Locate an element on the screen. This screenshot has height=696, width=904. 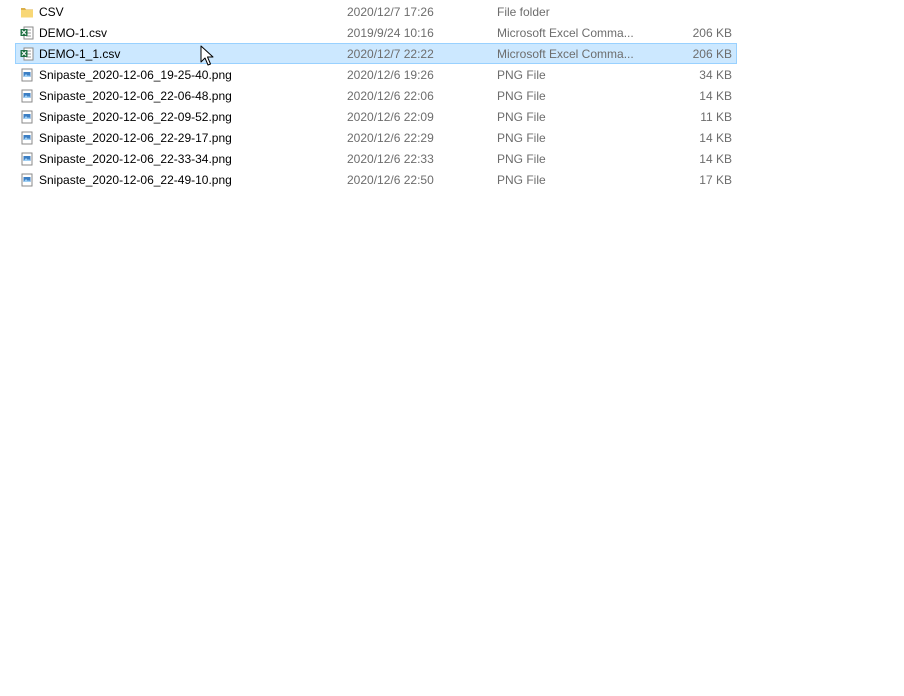
file-date-modified: 2020/12/6 19:26 is located at coordinates (390, 75).